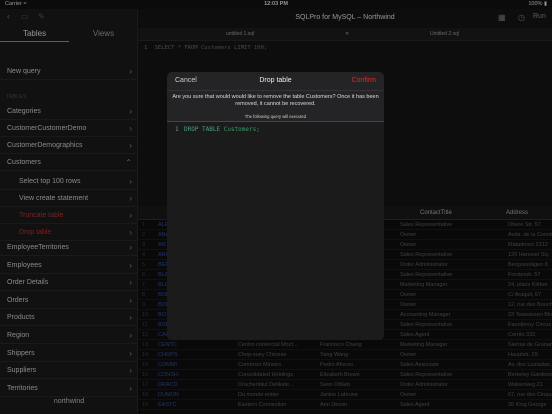 Image resolution: width=552 pixels, height=414 pixels. I want to click on table-cell: EASTC, so click(167, 405).